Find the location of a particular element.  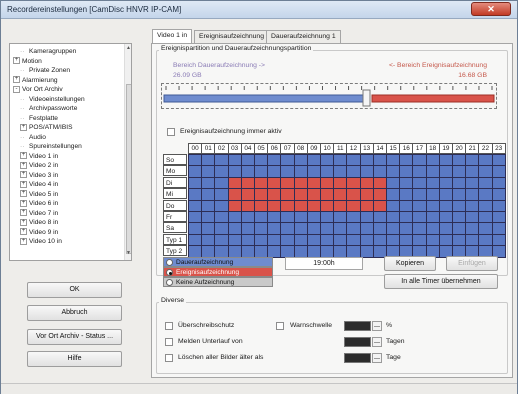

tree-item: + Video 9 in is located at coordinates (39, 232).